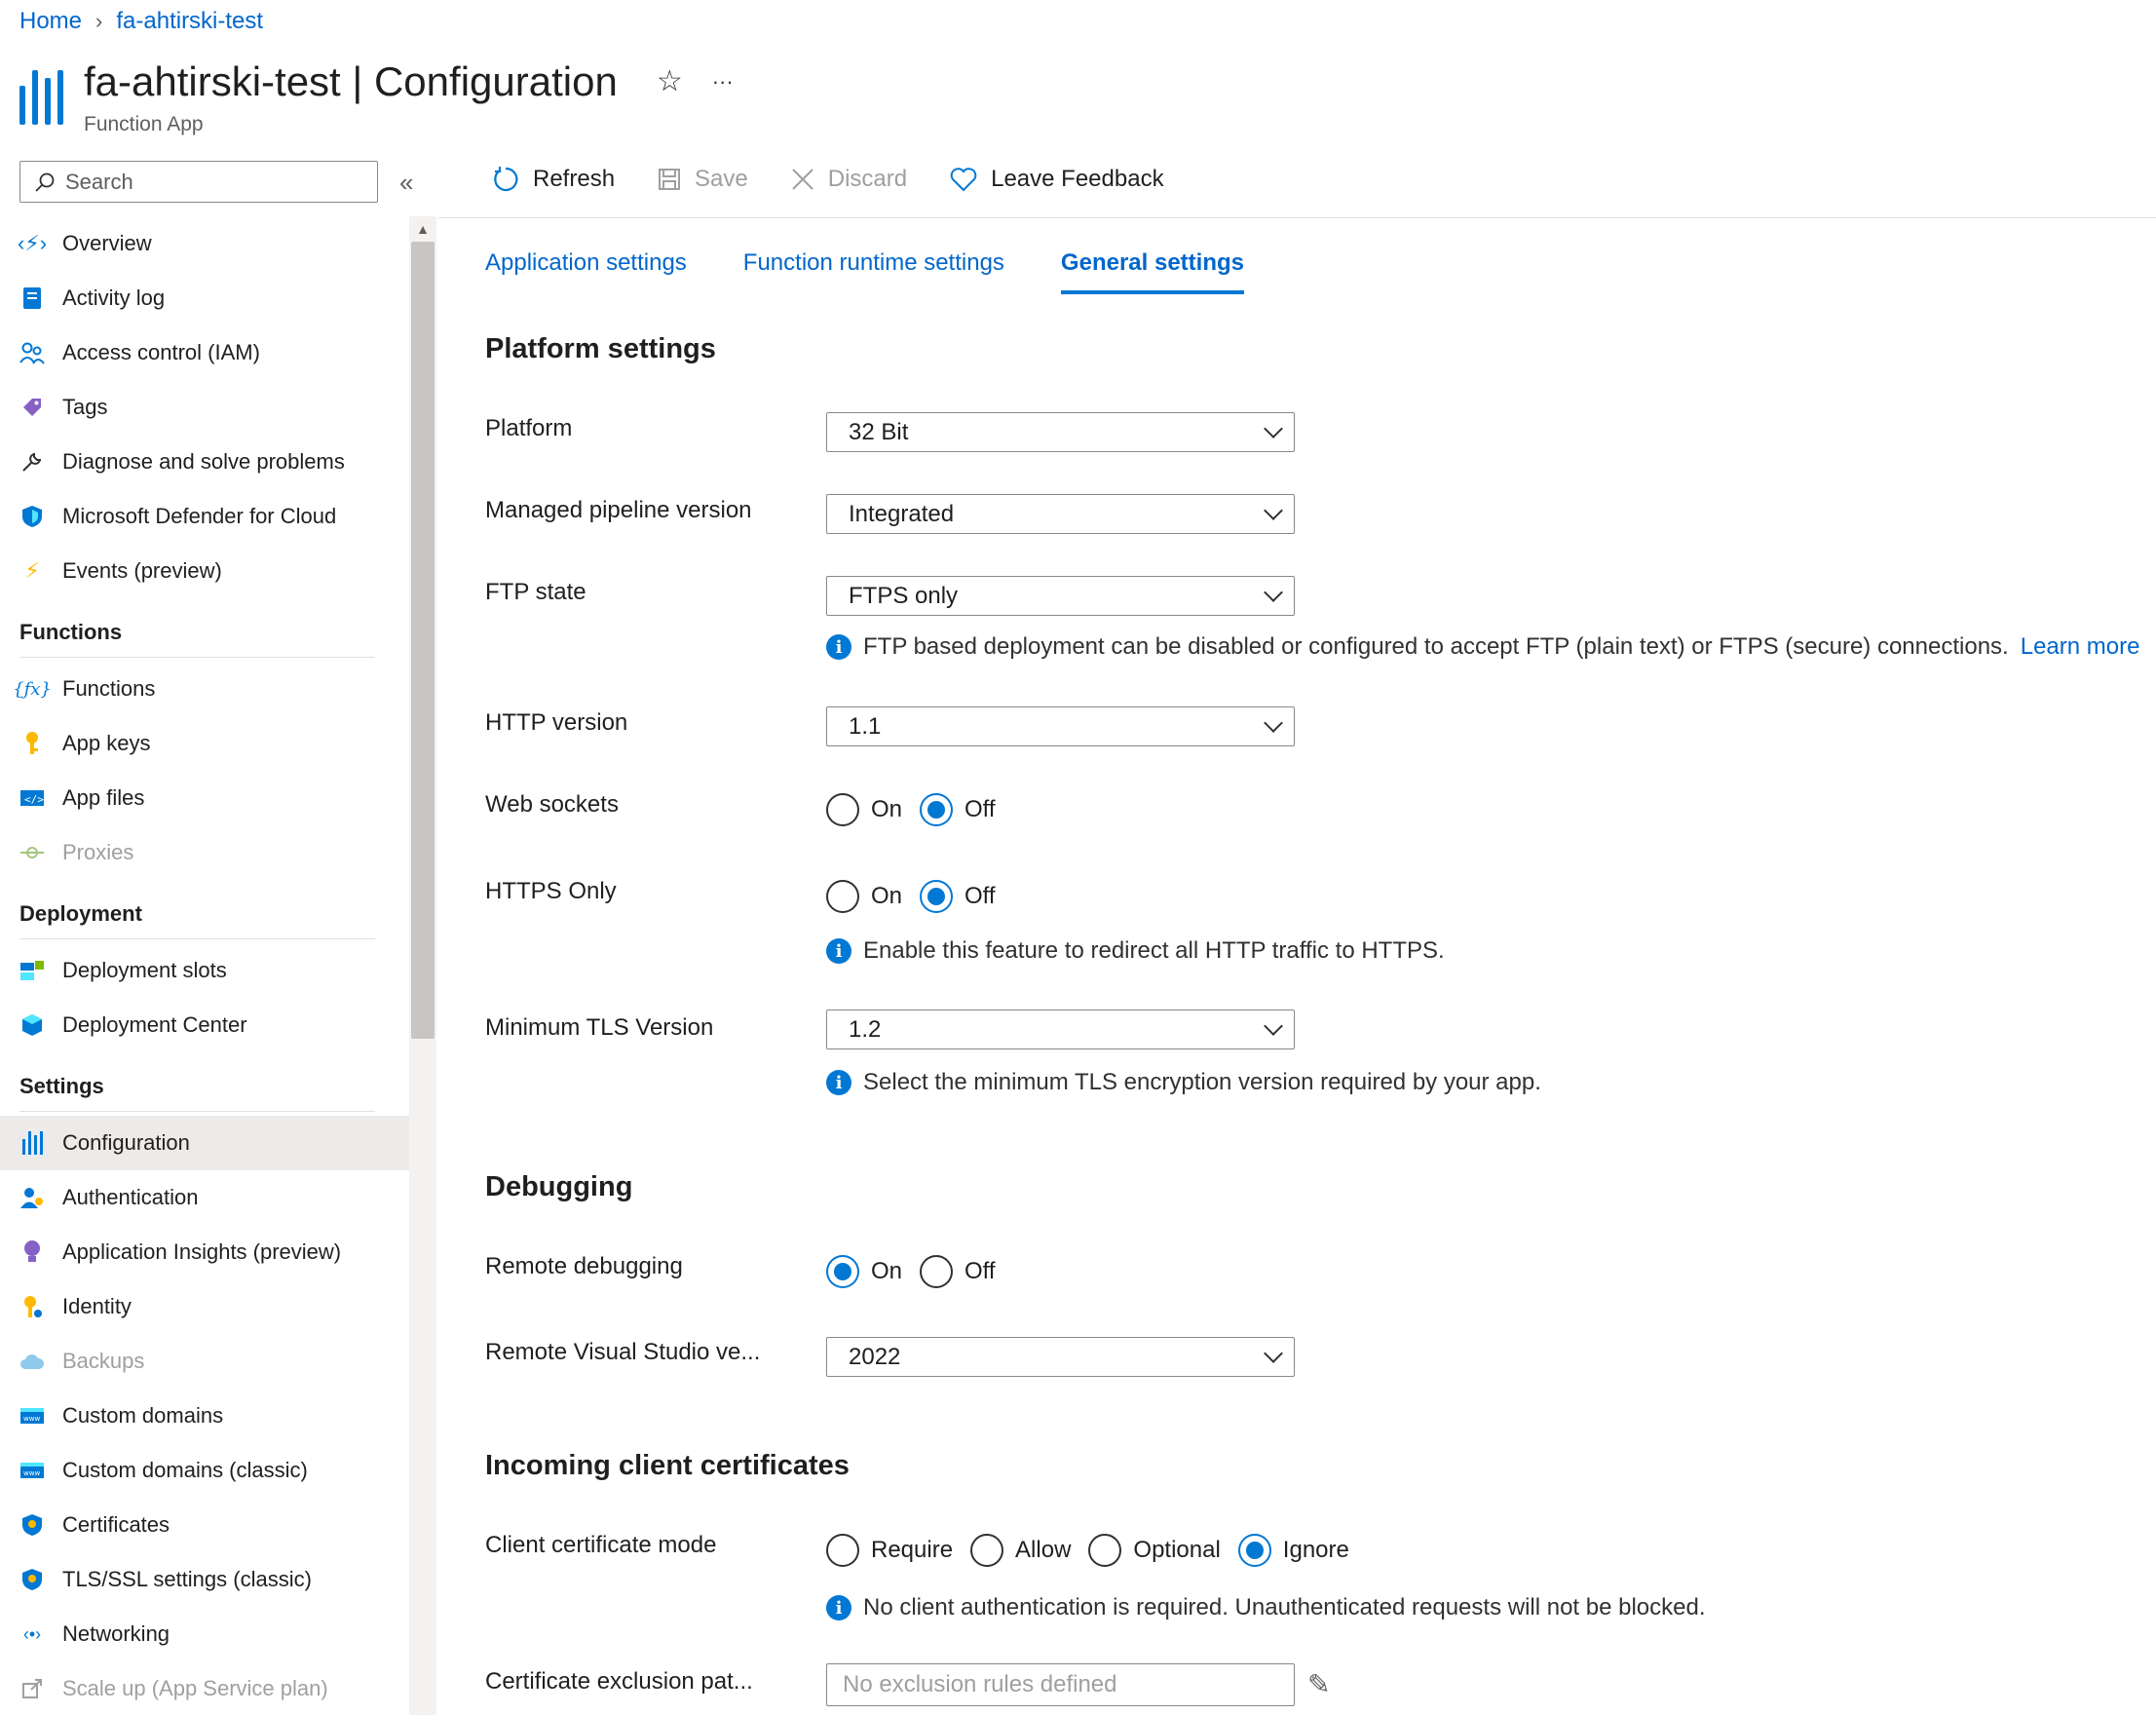 The height and width of the screenshot is (1715, 2156). What do you see at coordinates (204, 1634) in the screenshot?
I see `sidebar-item-networking: ‹•› Networking` at bounding box center [204, 1634].